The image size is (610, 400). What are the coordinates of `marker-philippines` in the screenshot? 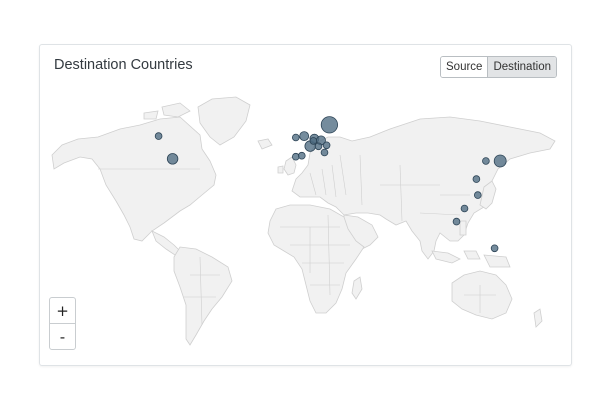 It's located at (477, 195).